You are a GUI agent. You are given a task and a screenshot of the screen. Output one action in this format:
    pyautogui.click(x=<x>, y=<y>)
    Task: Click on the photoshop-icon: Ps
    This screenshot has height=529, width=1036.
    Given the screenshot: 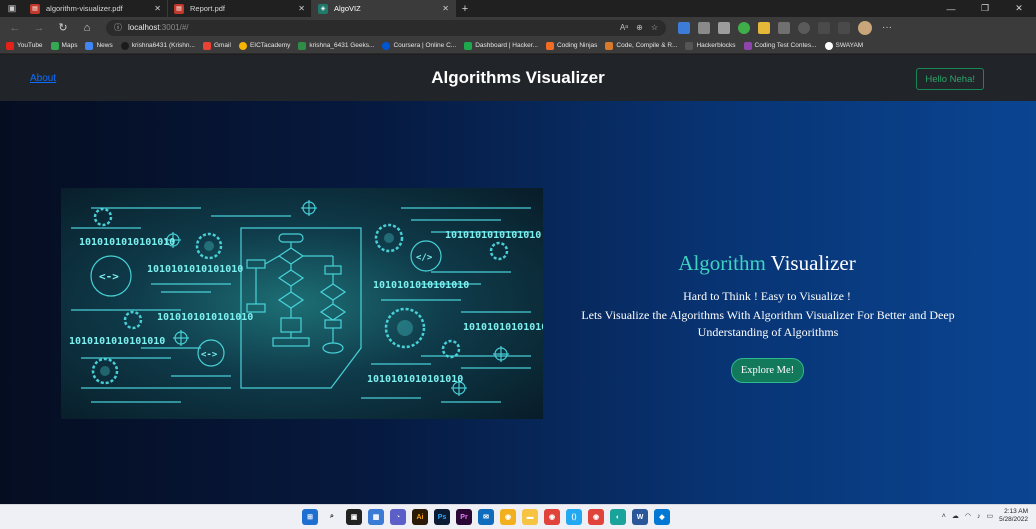 What is the action you would take?
    pyautogui.click(x=442, y=517)
    